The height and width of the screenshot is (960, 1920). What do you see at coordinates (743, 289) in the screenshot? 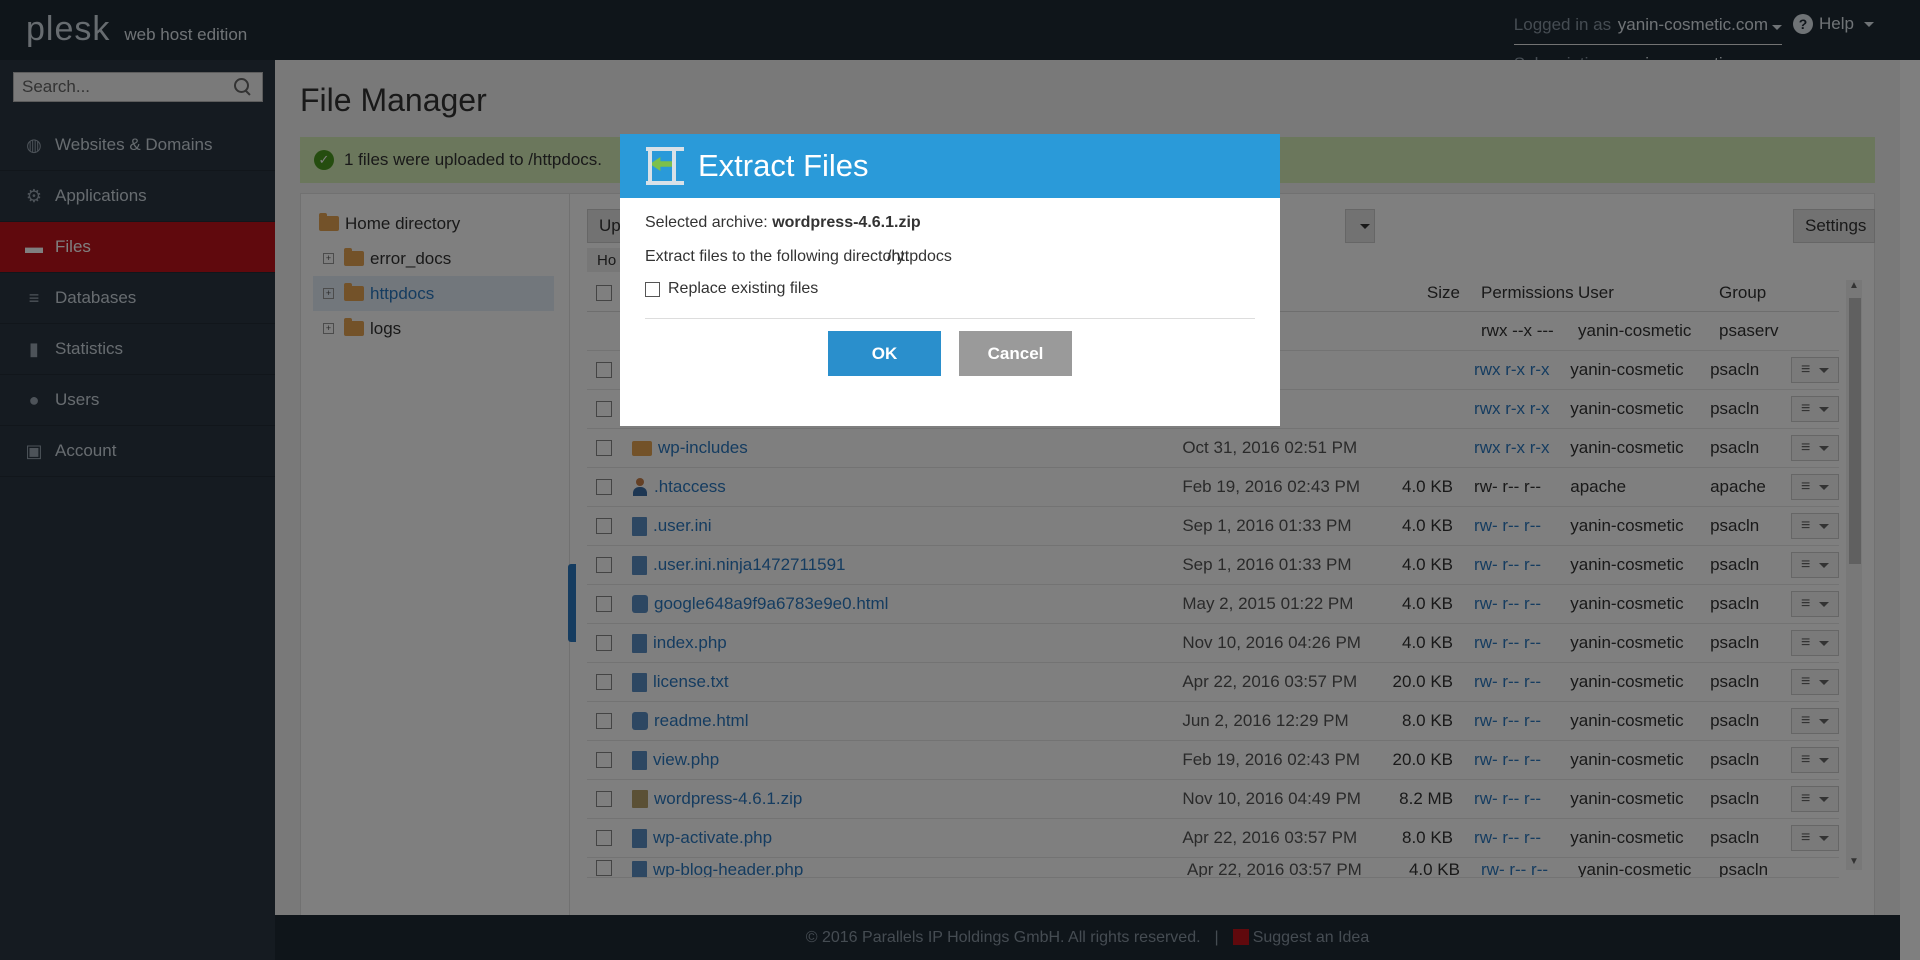
I see `replace-files-label: Replace existing files` at bounding box center [743, 289].